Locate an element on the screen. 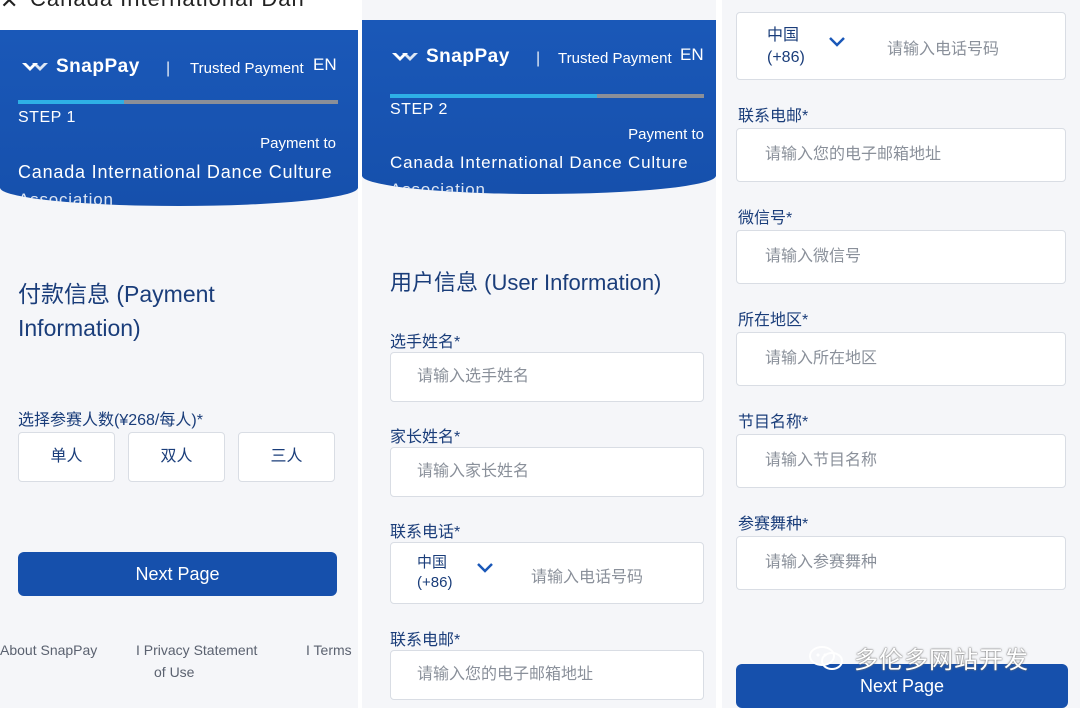  parent-name-label: 家长姓名* is located at coordinates (425, 437).